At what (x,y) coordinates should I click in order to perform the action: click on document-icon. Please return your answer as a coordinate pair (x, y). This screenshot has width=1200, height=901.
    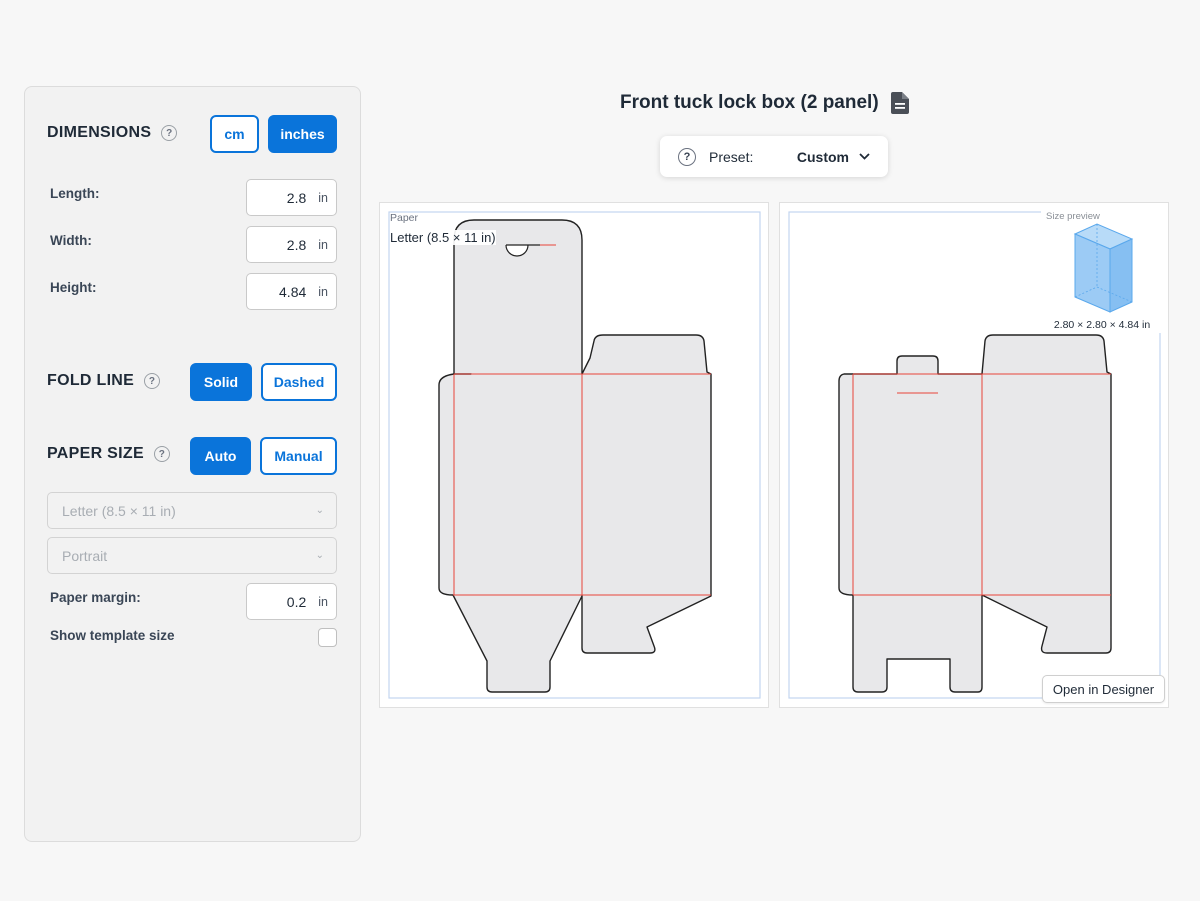
    Looking at the image, I should click on (899, 103).